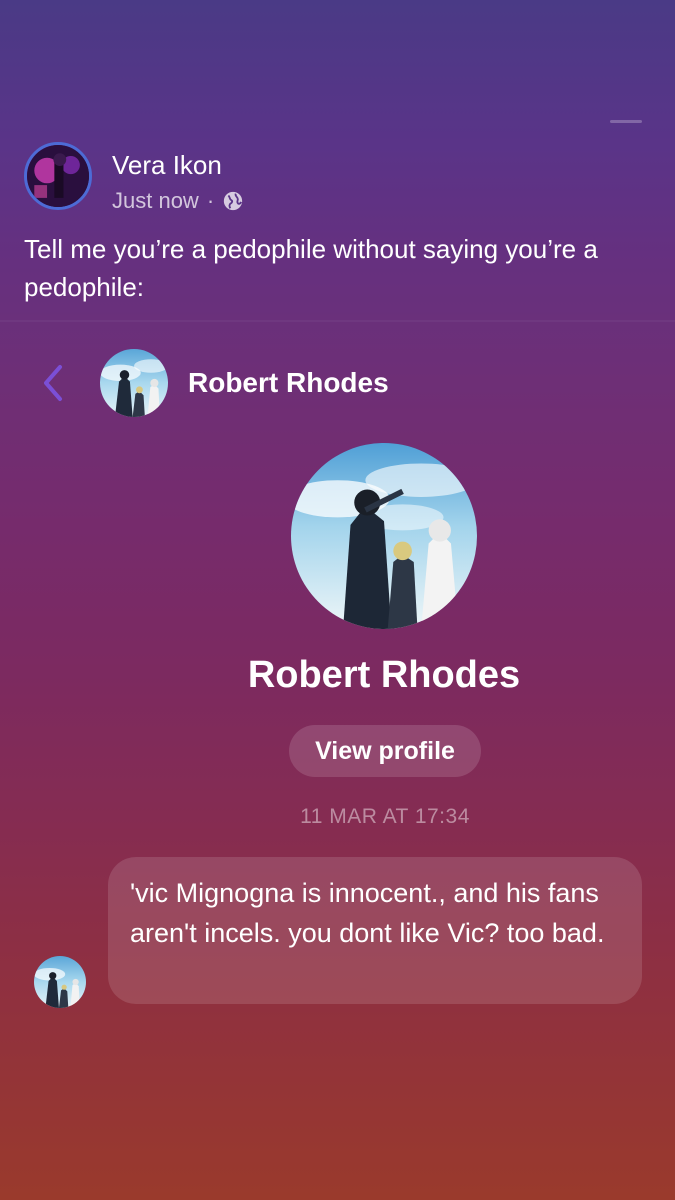 The image size is (675, 1200). What do you see at coordinates (384, 675) in the screenshot?
I see `profile-name: Robert Rhodes` at bounding box center [384, 675].